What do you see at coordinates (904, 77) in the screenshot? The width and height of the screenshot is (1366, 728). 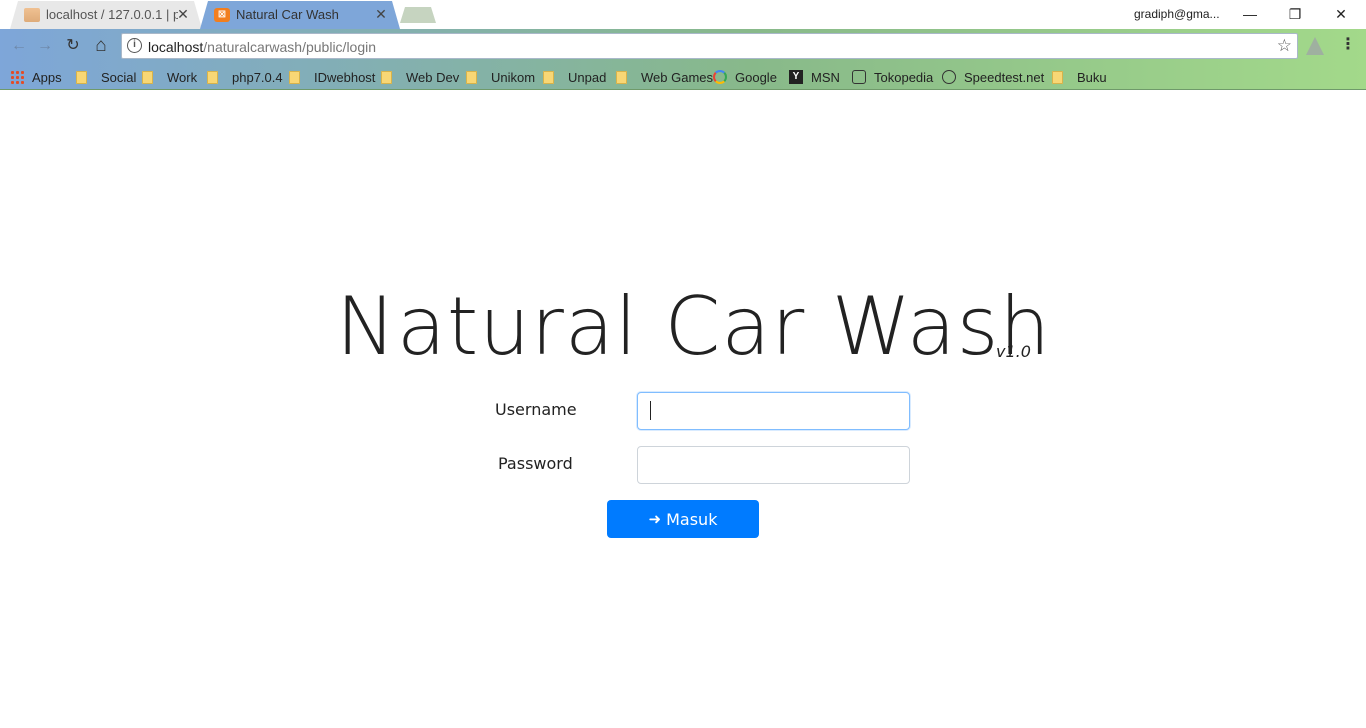 I see `bookmark-label: Tokopedia` at bounding box center [904, 77].